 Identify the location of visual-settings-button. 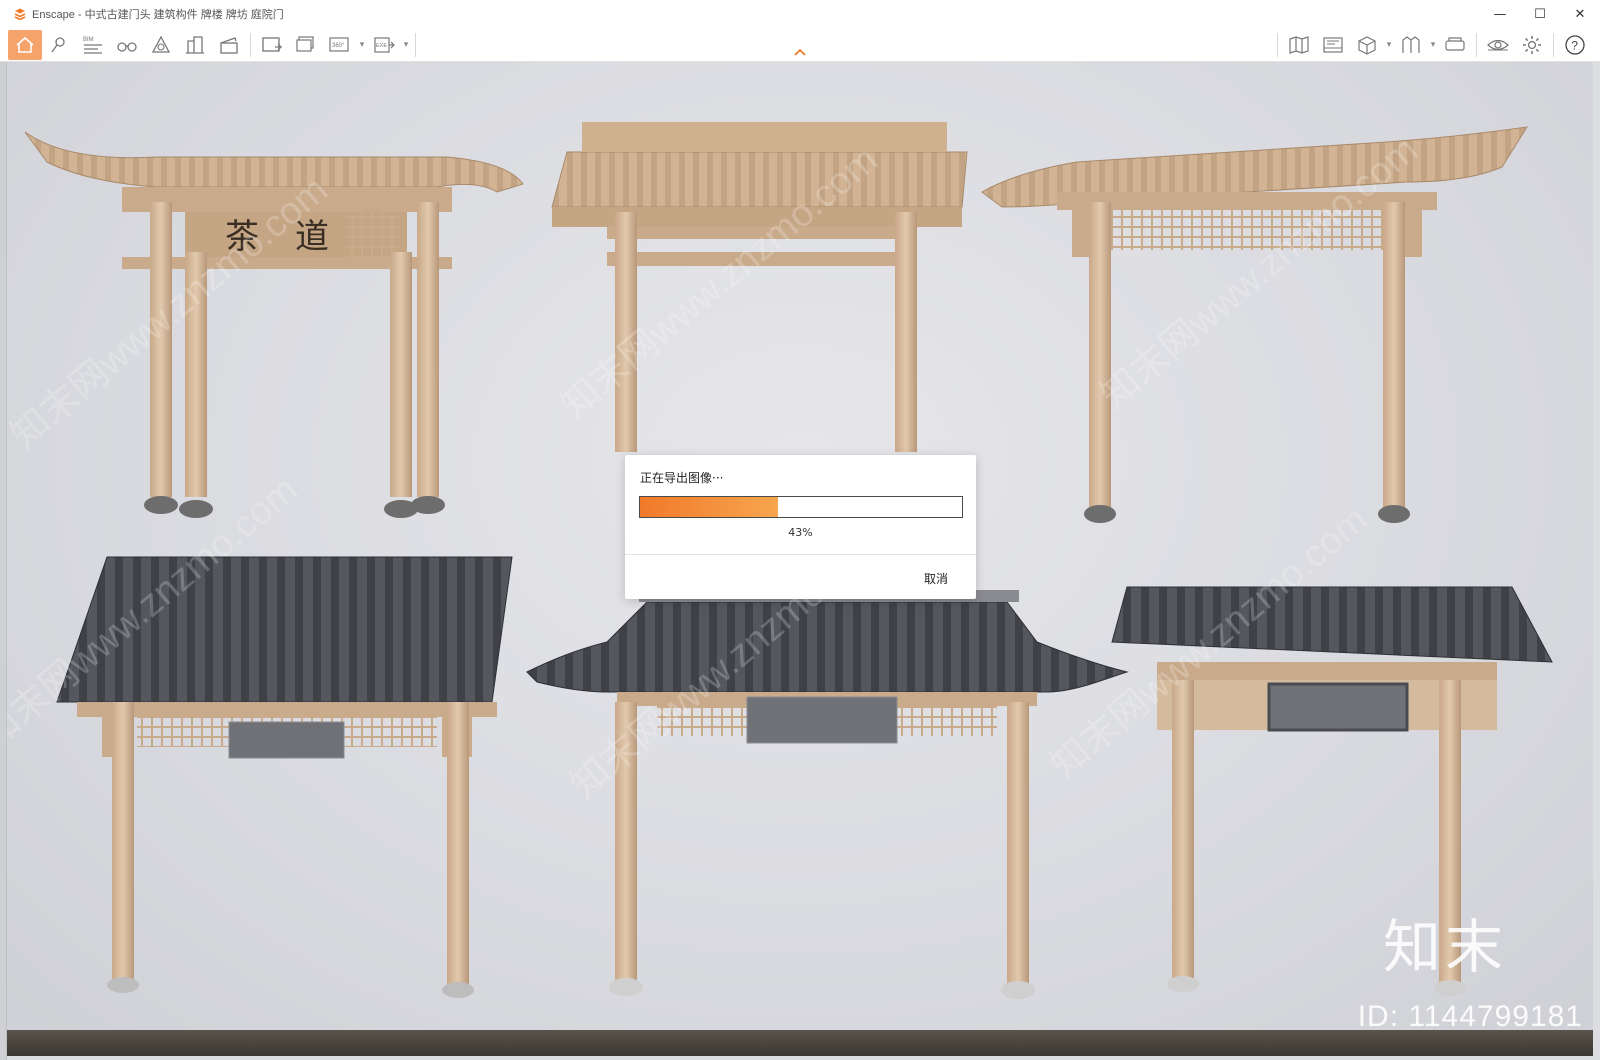
(1498, 45).